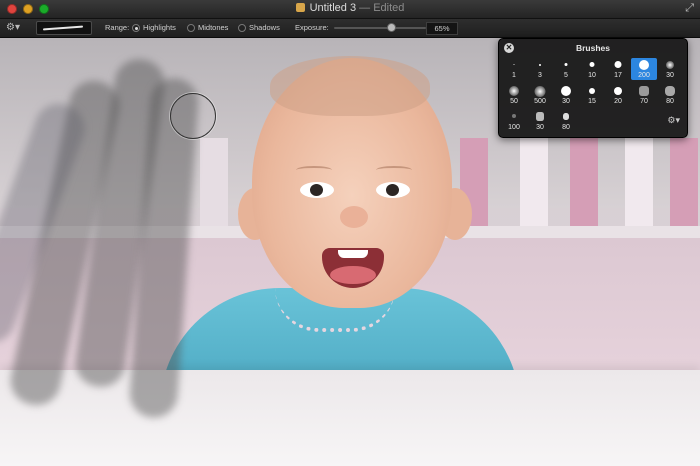 The height and width of the screenshot is (466, 700). Describe the element at coordinates (333, 8) in the screenshot. I see `document-name: Untitled 3` at that location.